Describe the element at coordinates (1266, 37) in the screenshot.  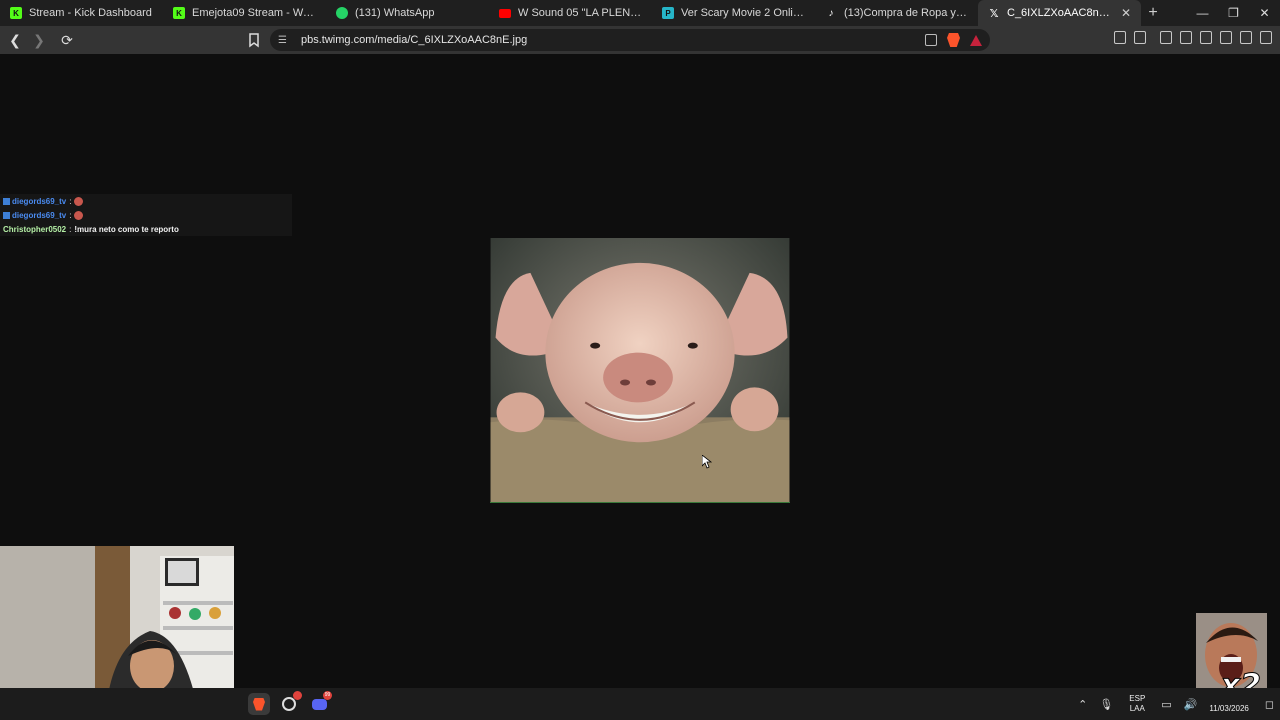
I see `menu-icon` at that location.